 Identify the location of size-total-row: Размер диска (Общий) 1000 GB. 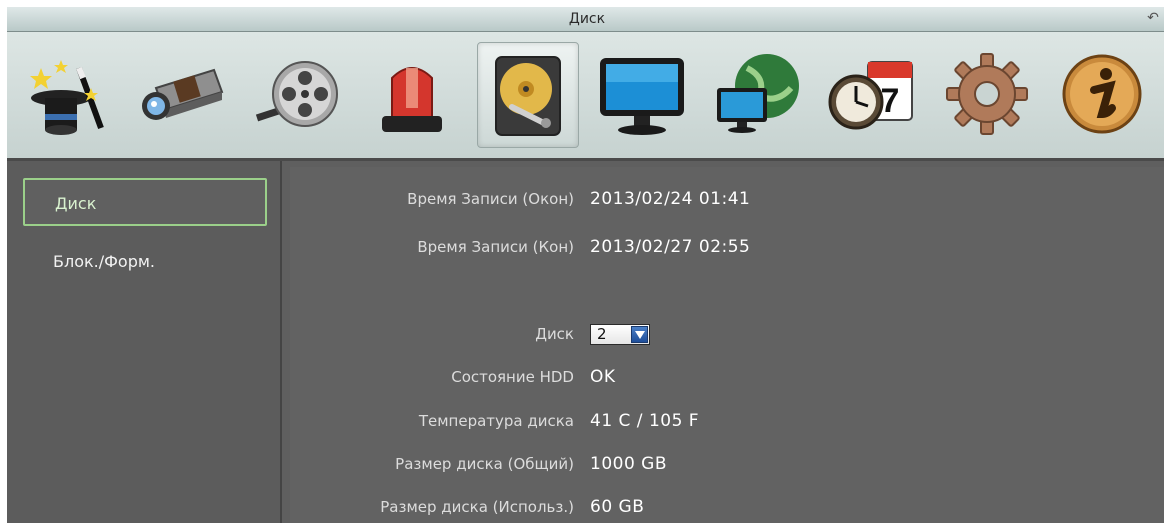
(727, 464).